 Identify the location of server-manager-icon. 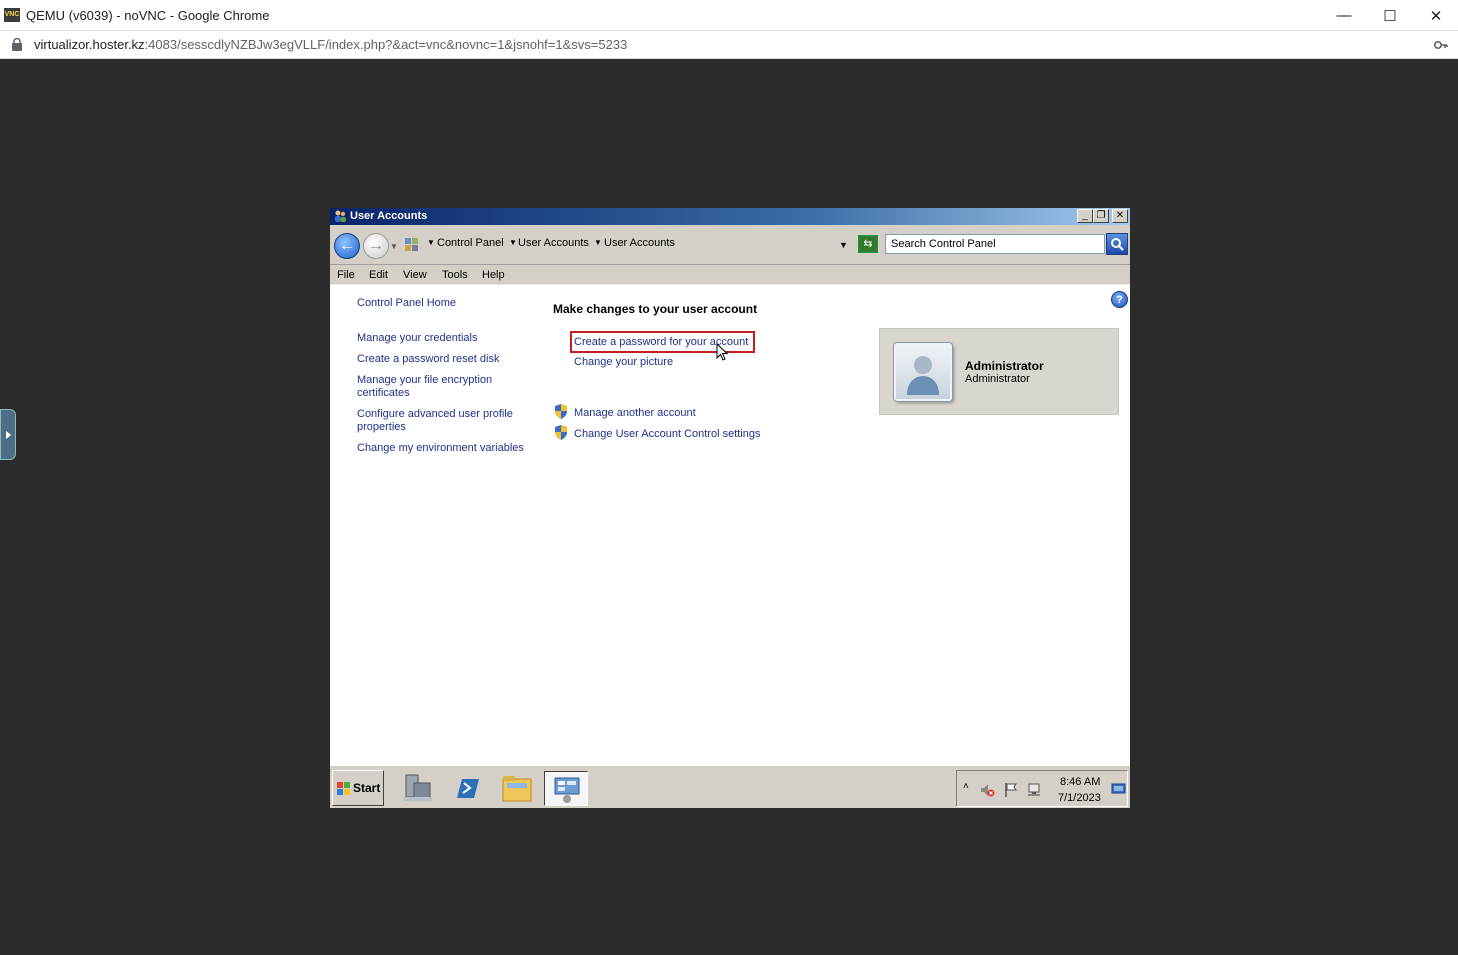
(418, 788).